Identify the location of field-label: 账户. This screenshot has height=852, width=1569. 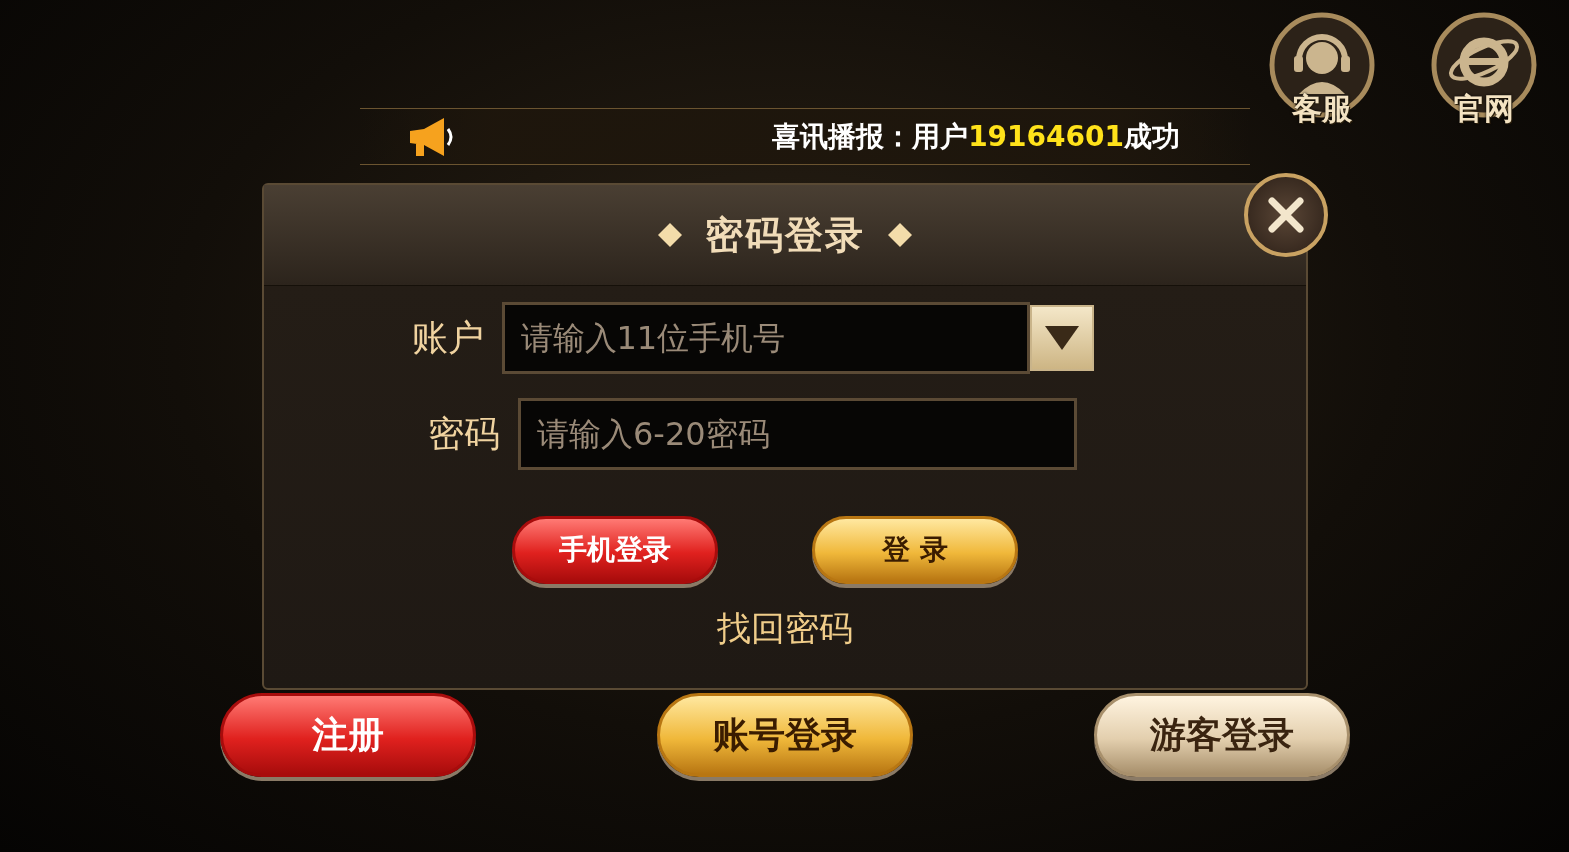
(447, 337).